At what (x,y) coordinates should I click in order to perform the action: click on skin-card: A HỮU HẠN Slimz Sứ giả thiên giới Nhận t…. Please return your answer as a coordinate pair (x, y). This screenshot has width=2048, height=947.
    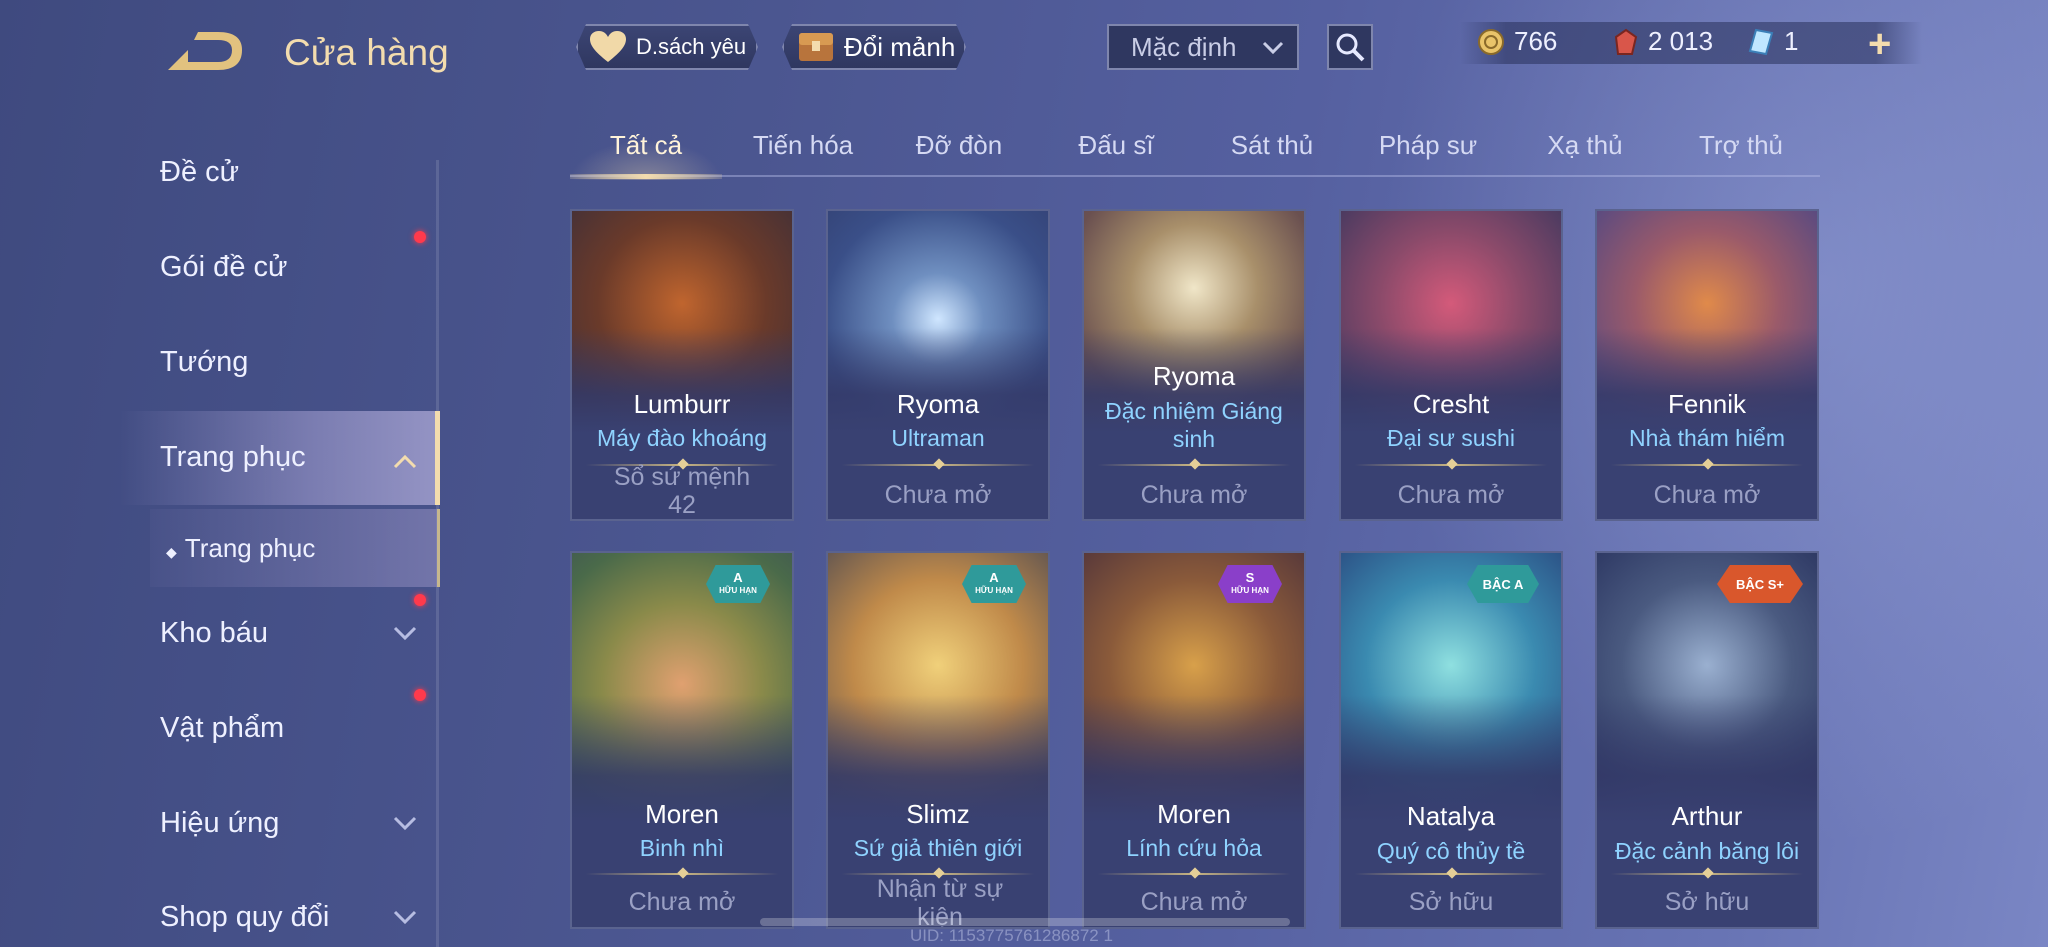
    Looking at the image, I should click on (938, 740).